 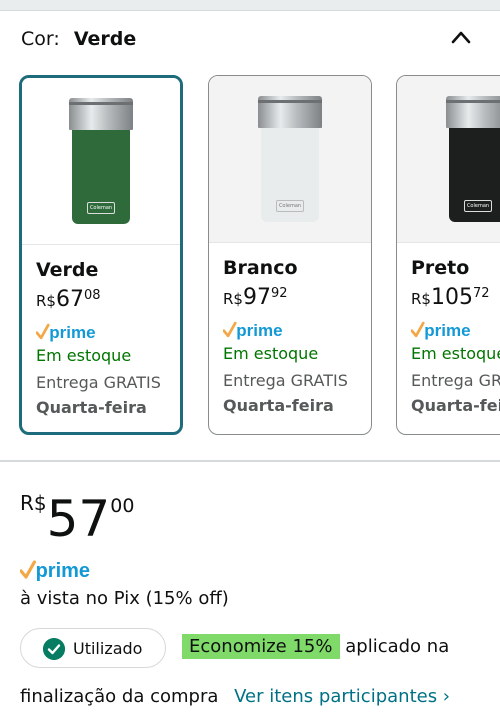 I want to click on variant-name: Branco, so click(x=260, y=268).